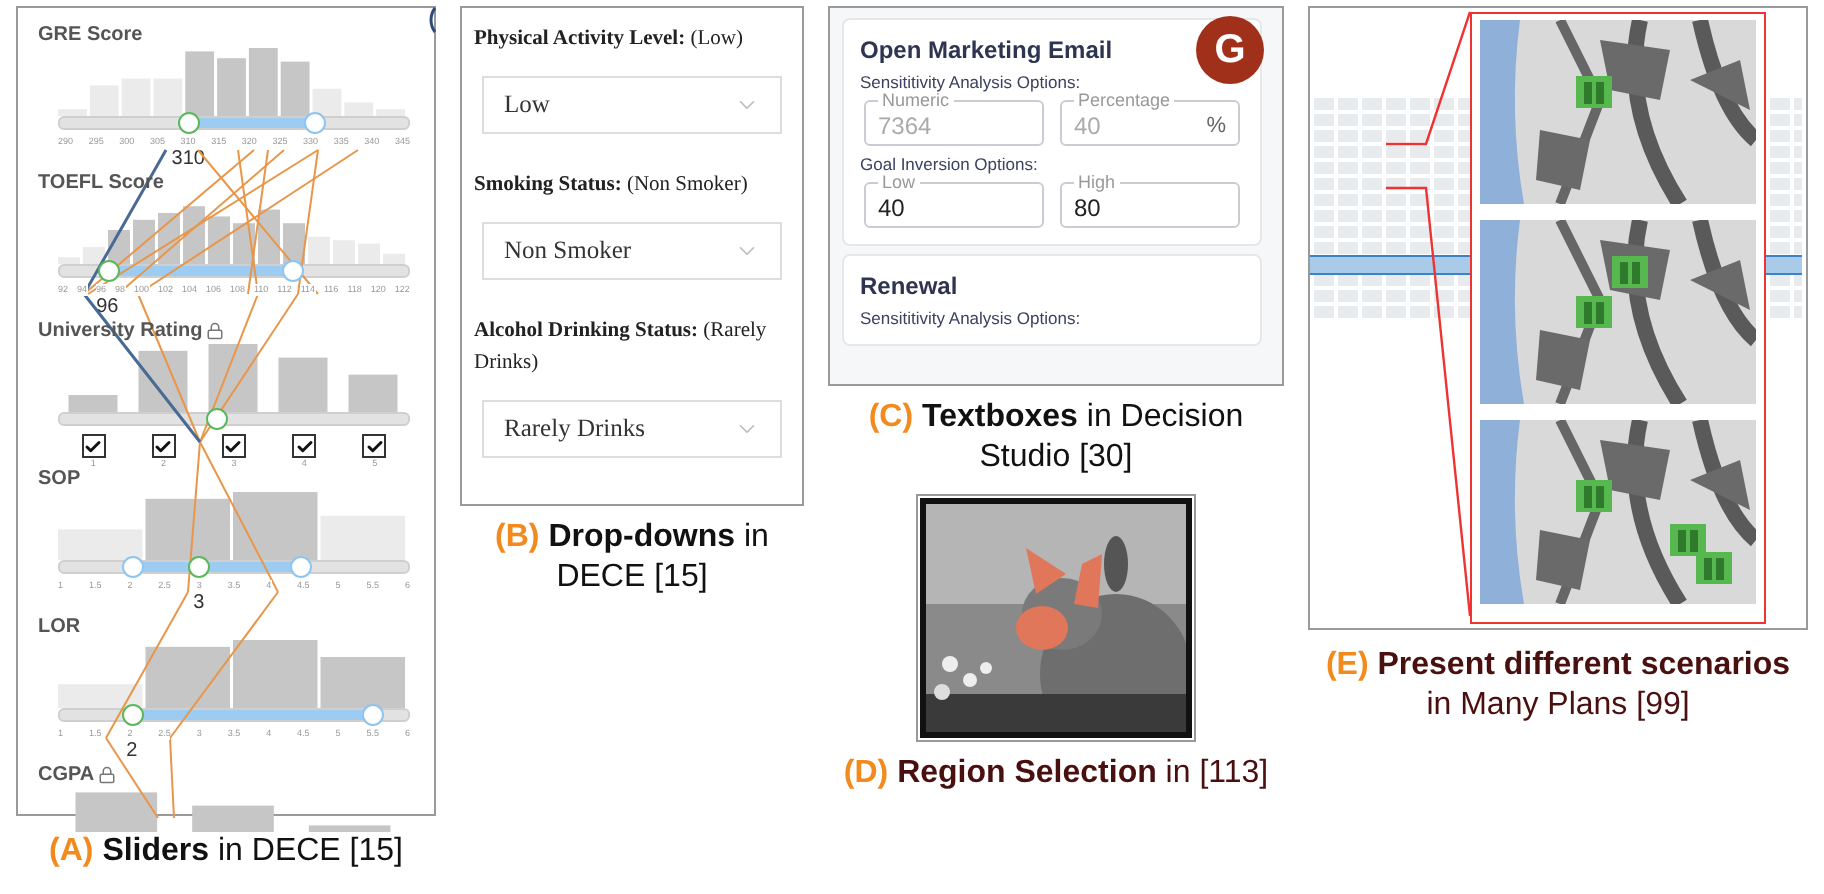  Describe the element at coordinates (632, 251) in the screenshot. I see `dropdown: Non Smoker` at that location.